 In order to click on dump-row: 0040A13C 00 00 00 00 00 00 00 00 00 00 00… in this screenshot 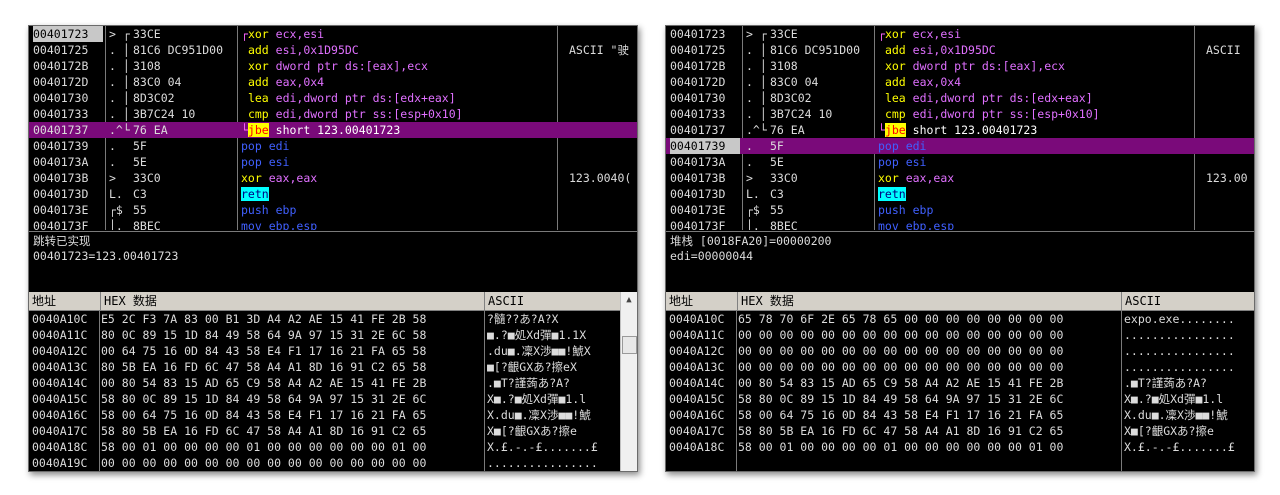, I will do `click(960, 367)`.